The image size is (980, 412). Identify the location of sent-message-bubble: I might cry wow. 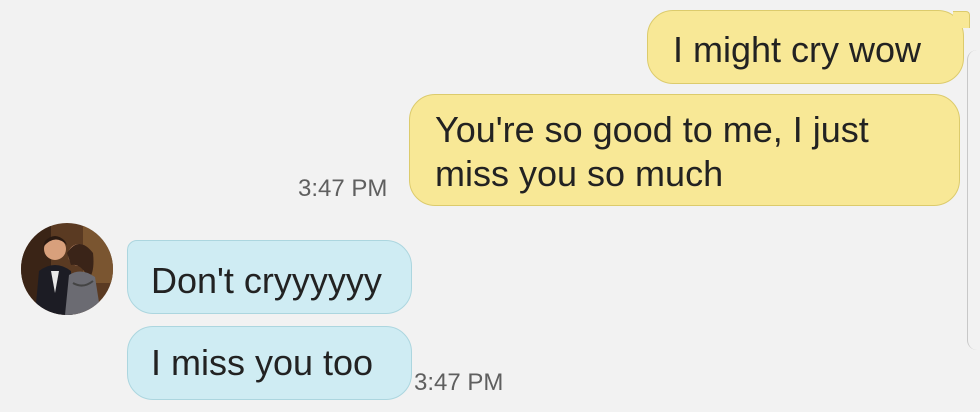
(808, 47).